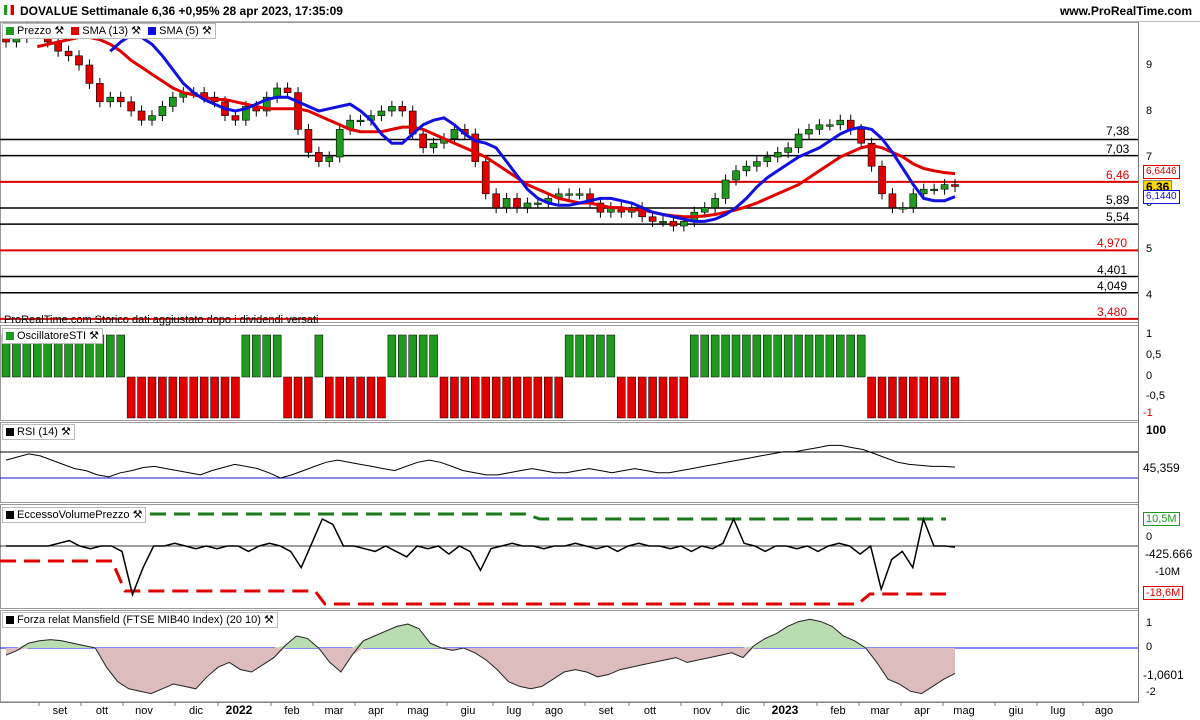 The width and height of the screenshot is (1200, 720). Describe the element at coordinates (10, 432) in the screenshot. I see `rsi-swatch-icon` at that location.